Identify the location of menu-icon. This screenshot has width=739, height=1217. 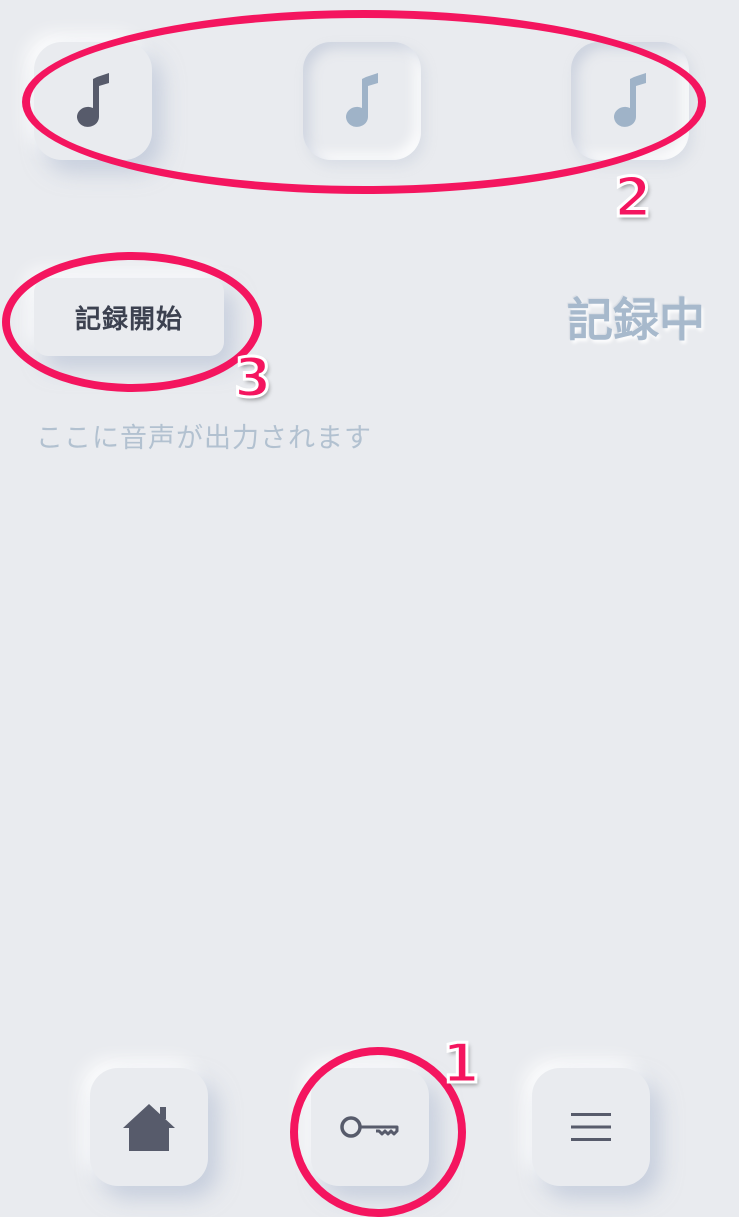
(591, 1127).